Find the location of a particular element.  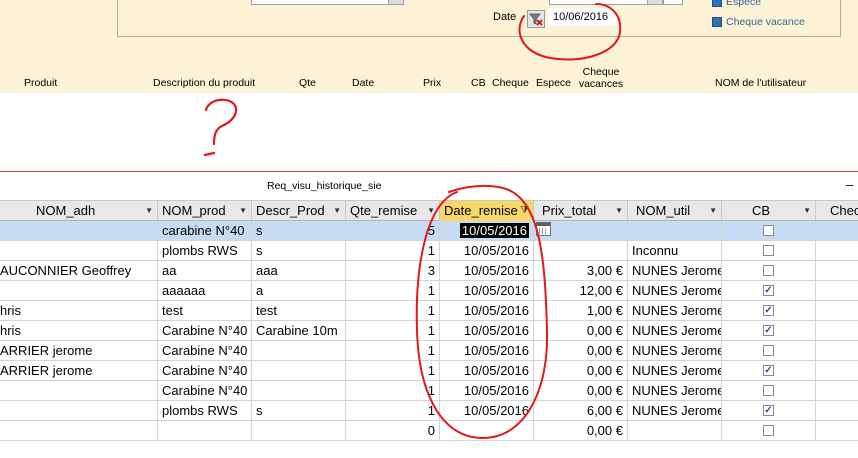

cell-nom-prod: test is located at coordinates (205, 310).